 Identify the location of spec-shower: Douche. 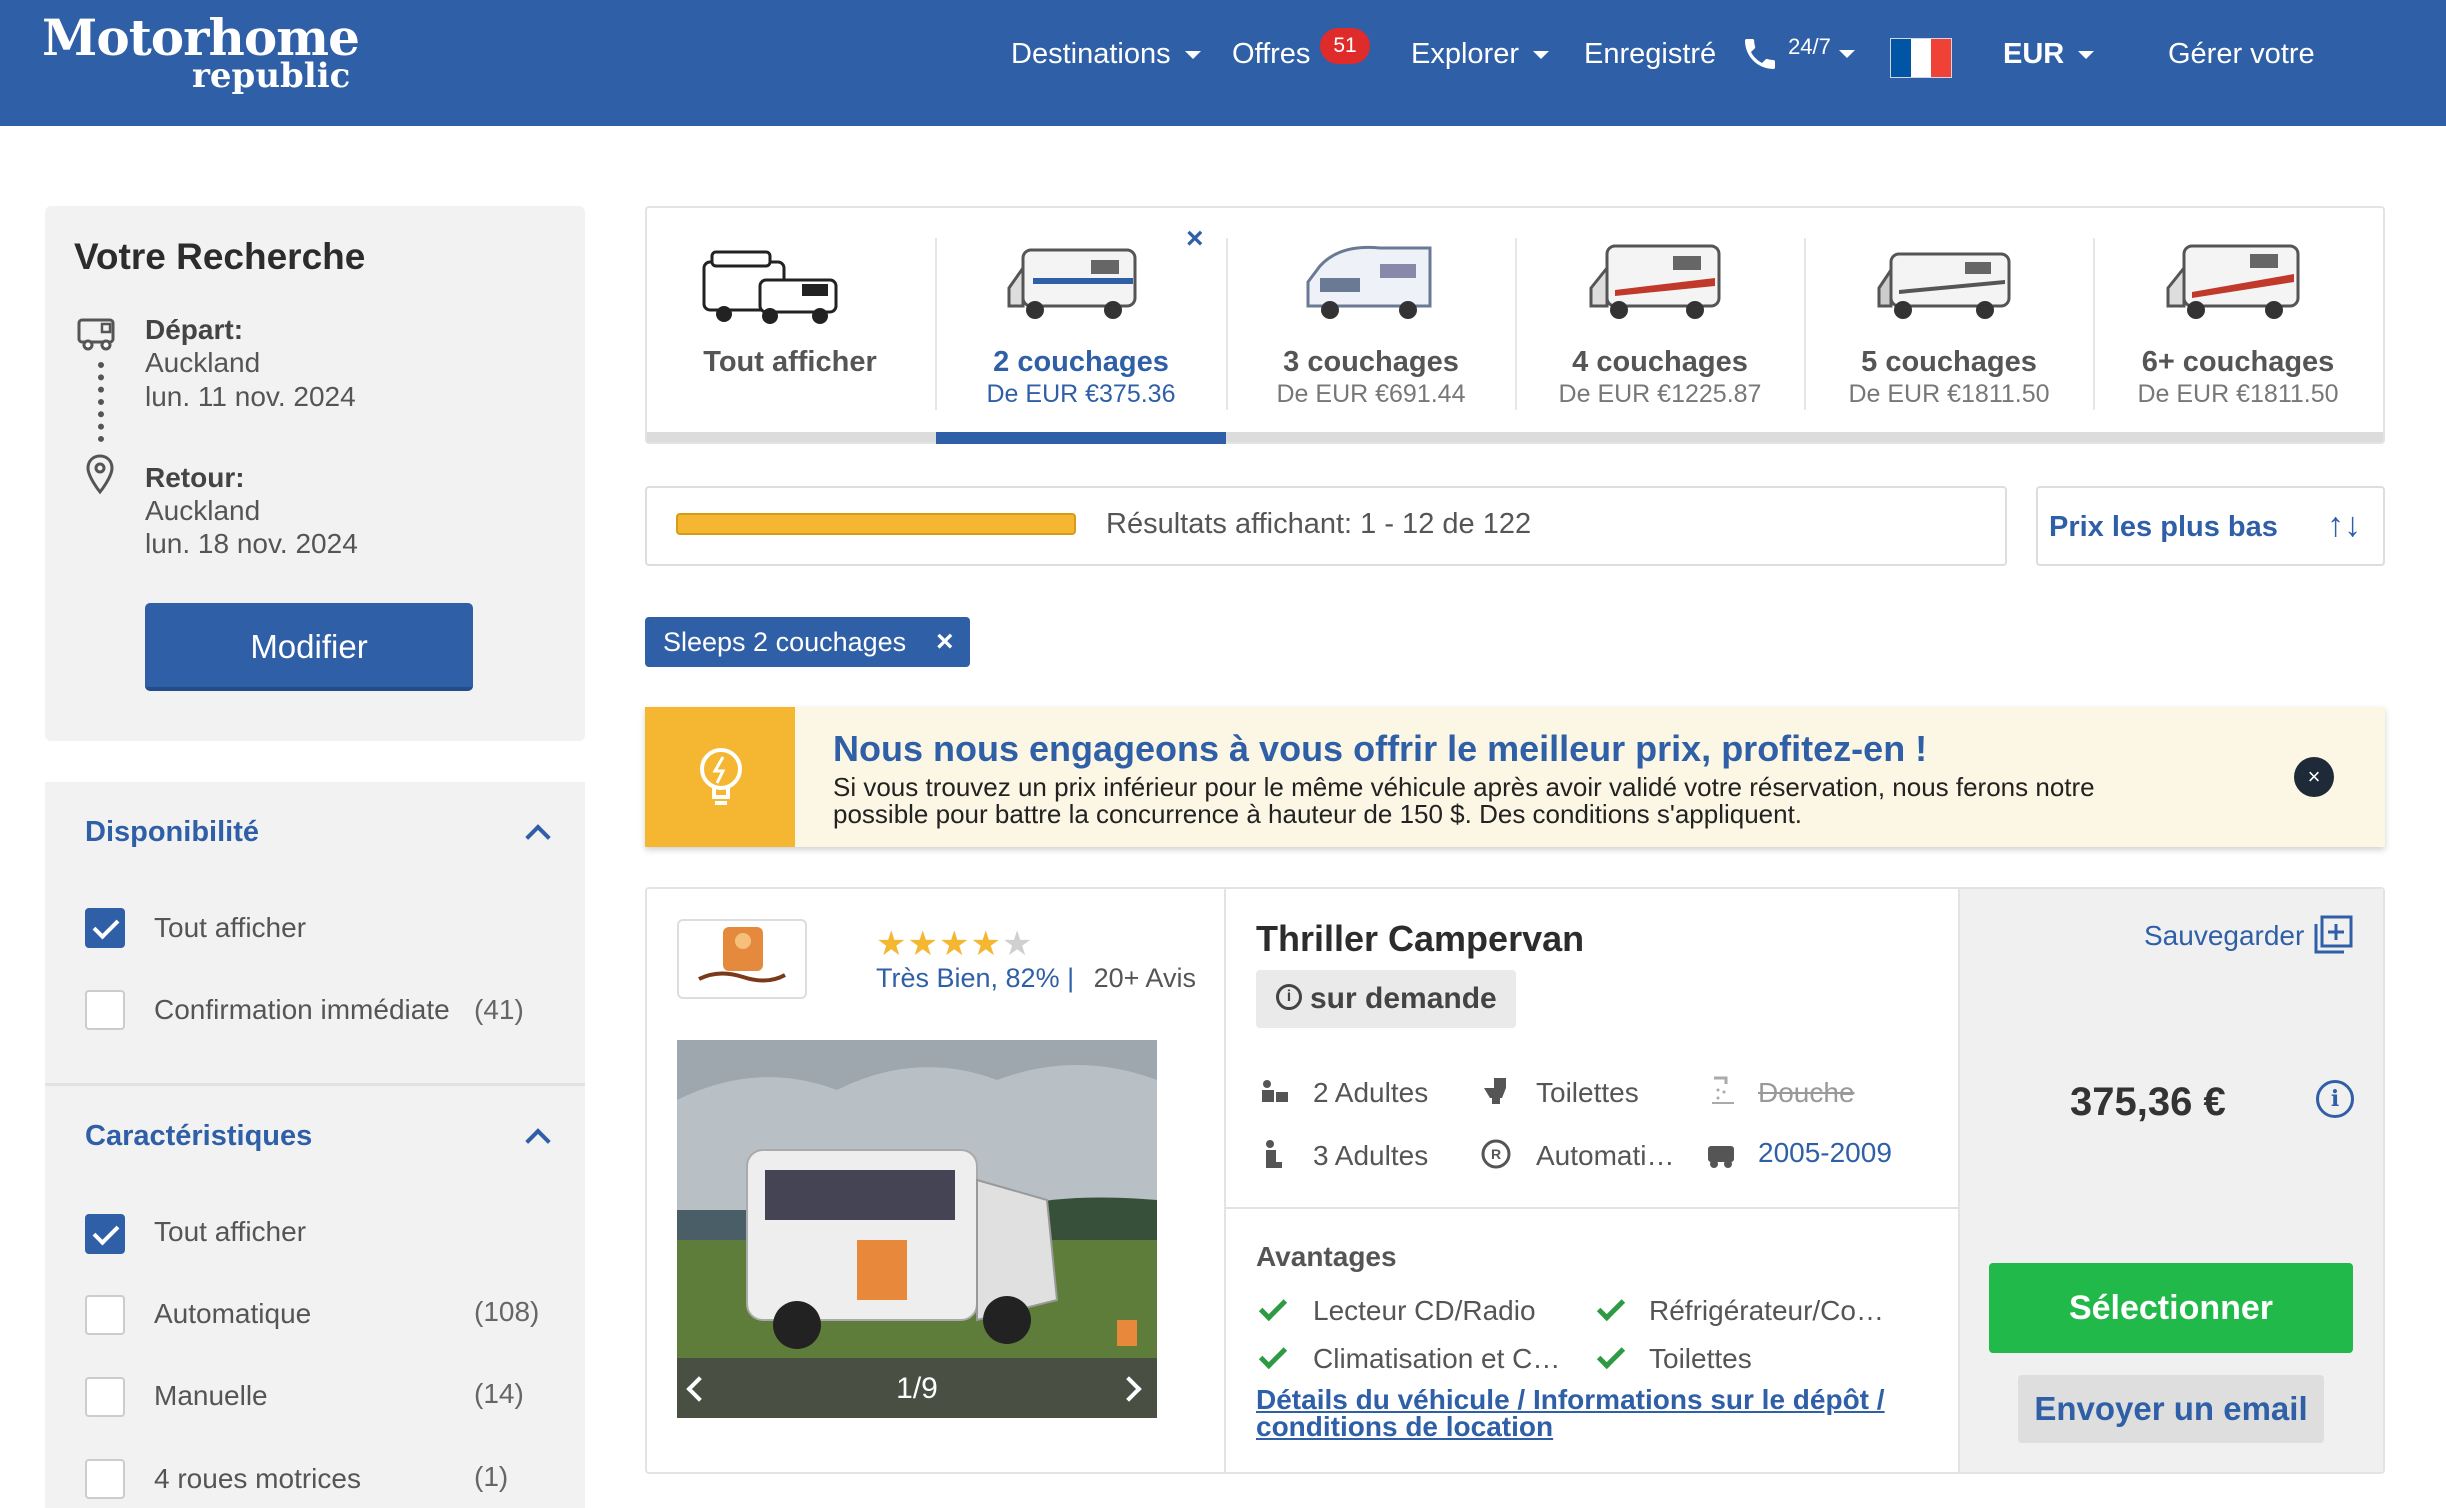
(1806, 1092).